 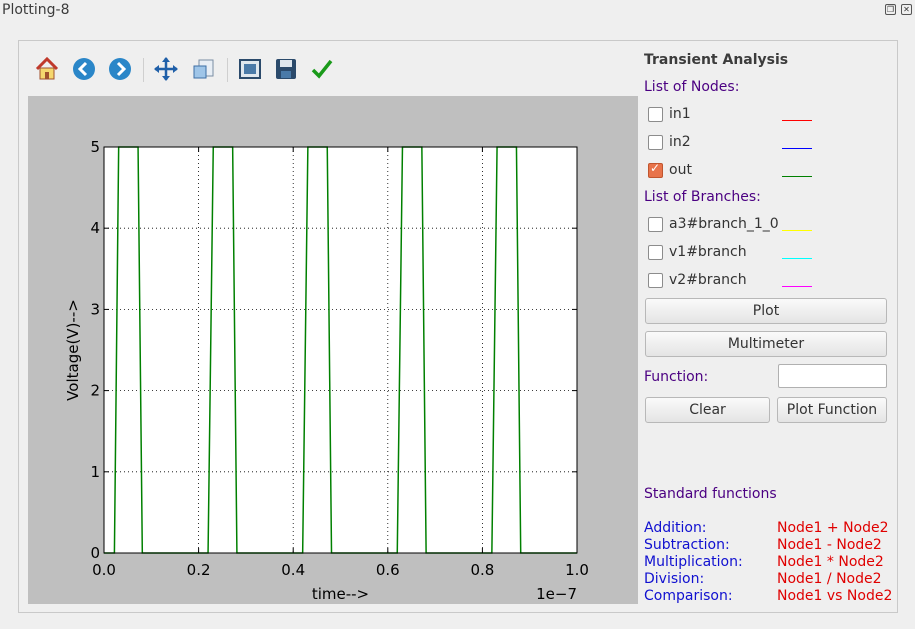 What do you see at coordinates (457, 11) in the screenshot?
I see `title-bar: Plotting-8 ❐ ✕` at bounding box center [457, 11].